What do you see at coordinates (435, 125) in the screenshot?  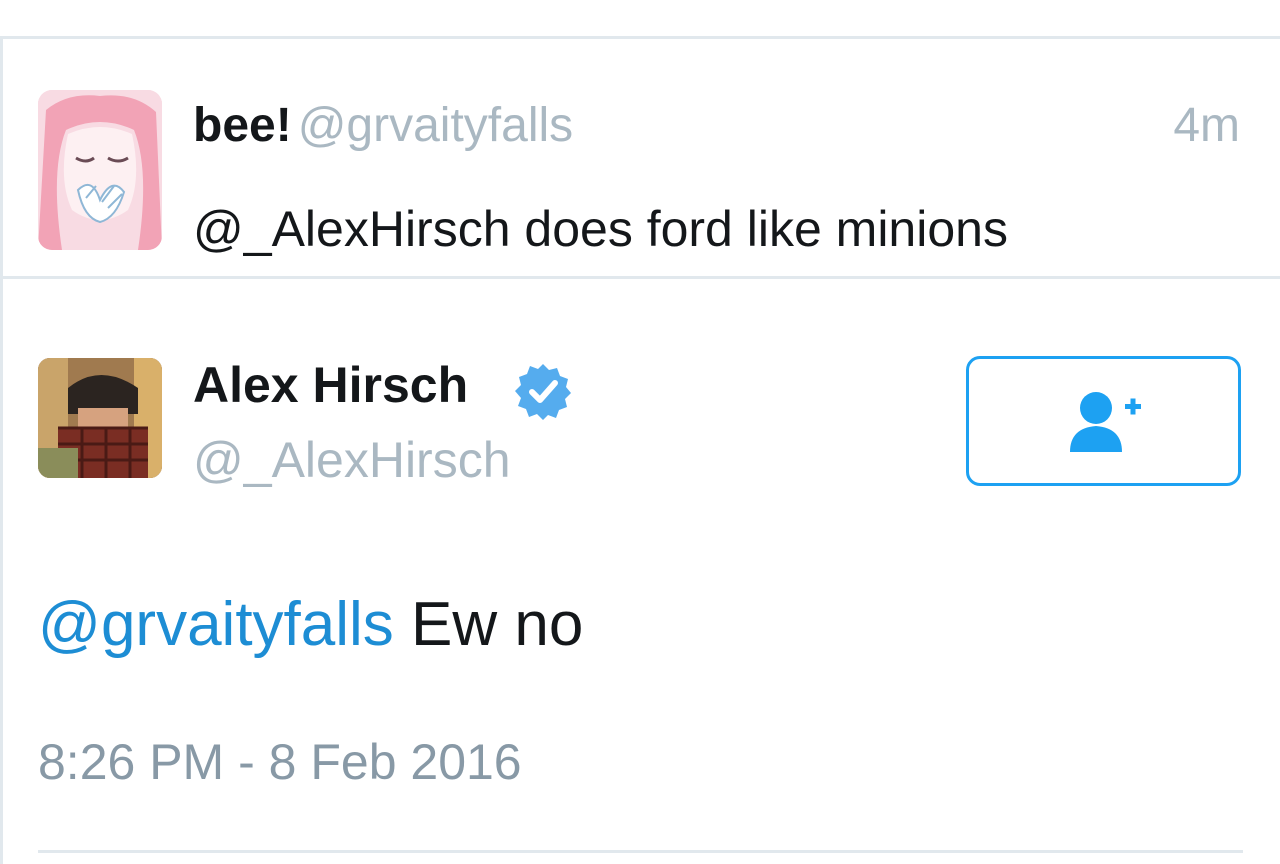 I see `parent-author-handle: @grvaityfalls` at bounding box center [435, 125].